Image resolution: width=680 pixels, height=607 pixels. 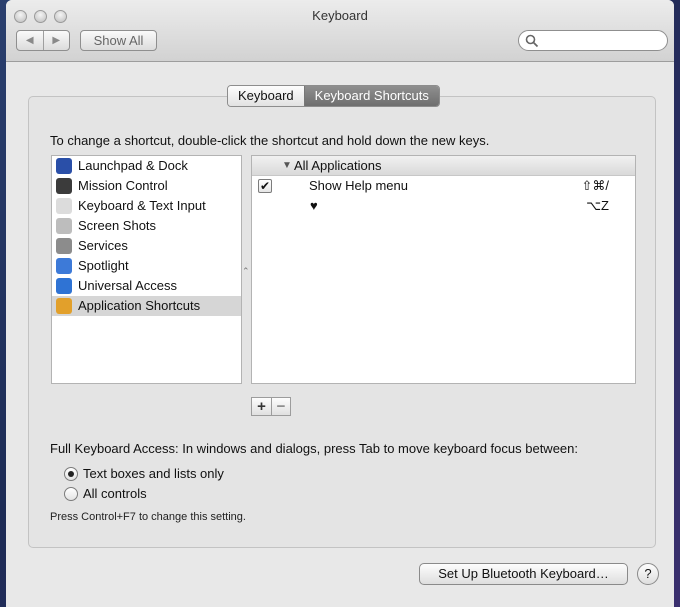 I want to click on shortcut-keys: ⇧⌘/, so click(x=595, y=186).